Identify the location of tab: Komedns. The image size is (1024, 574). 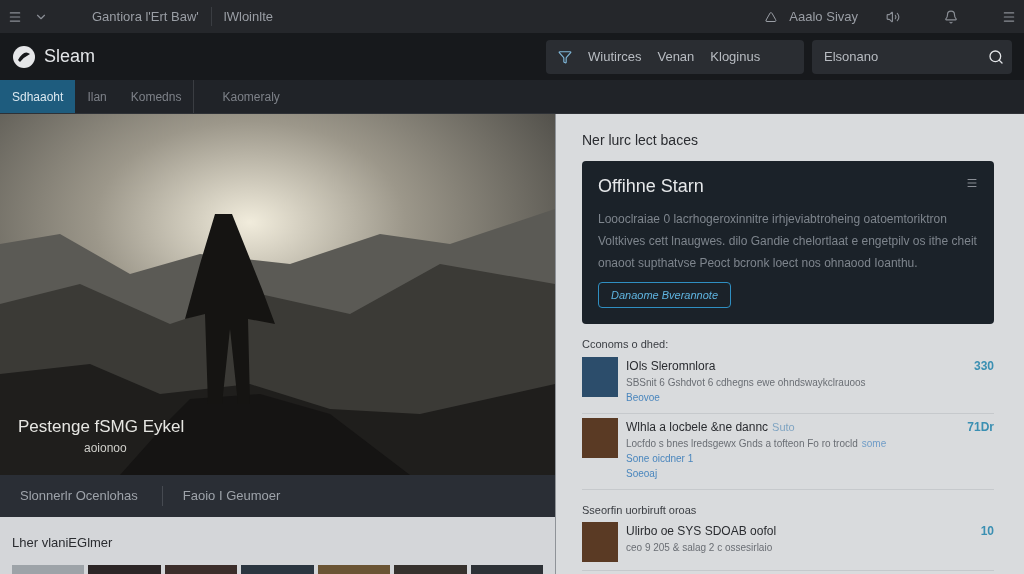
(156, 96).